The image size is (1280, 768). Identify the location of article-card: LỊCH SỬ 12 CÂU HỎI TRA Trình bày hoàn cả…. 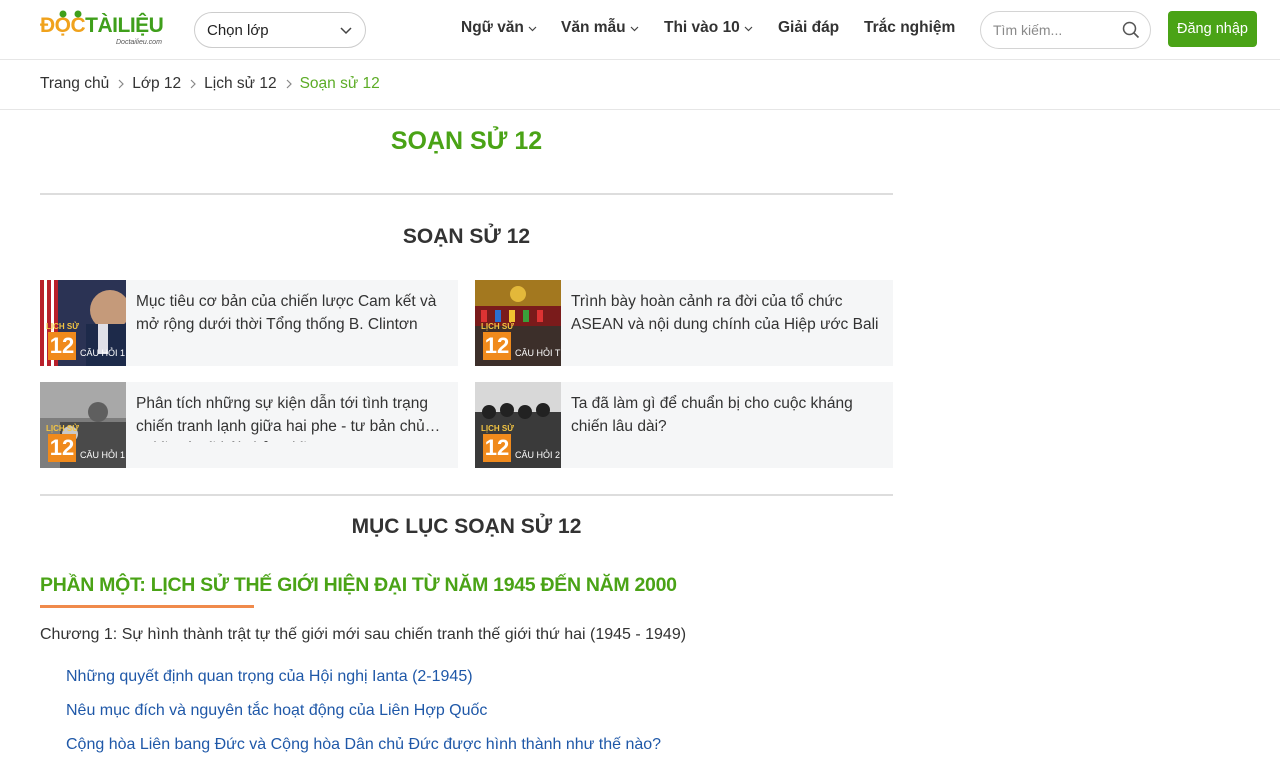
(684, 323).